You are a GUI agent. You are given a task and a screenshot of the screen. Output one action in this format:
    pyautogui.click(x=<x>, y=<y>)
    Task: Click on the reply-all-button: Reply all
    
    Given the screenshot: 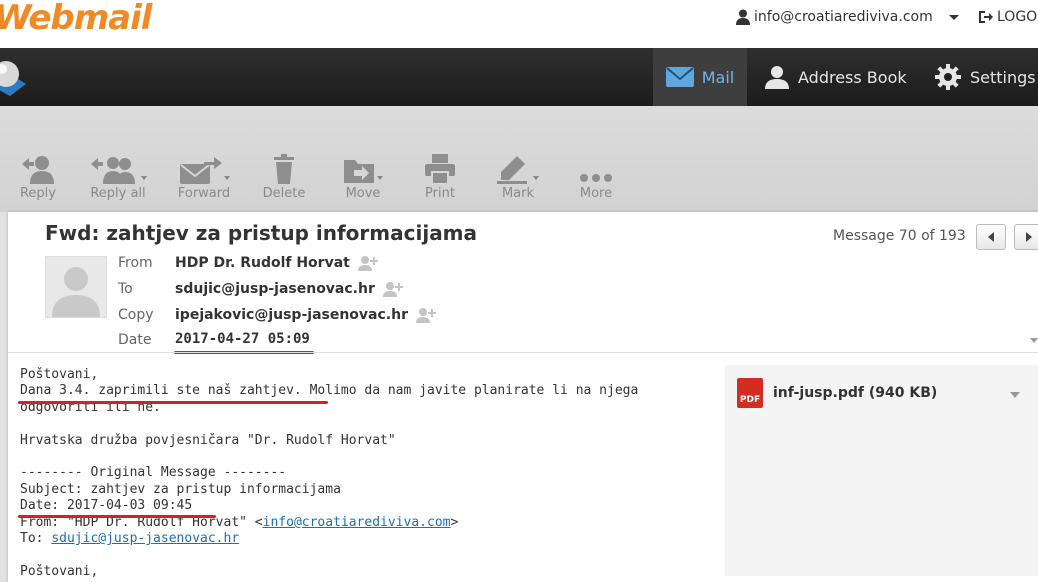 What is the action you would take?
    pyautogui.click(x=118, y=176)
    